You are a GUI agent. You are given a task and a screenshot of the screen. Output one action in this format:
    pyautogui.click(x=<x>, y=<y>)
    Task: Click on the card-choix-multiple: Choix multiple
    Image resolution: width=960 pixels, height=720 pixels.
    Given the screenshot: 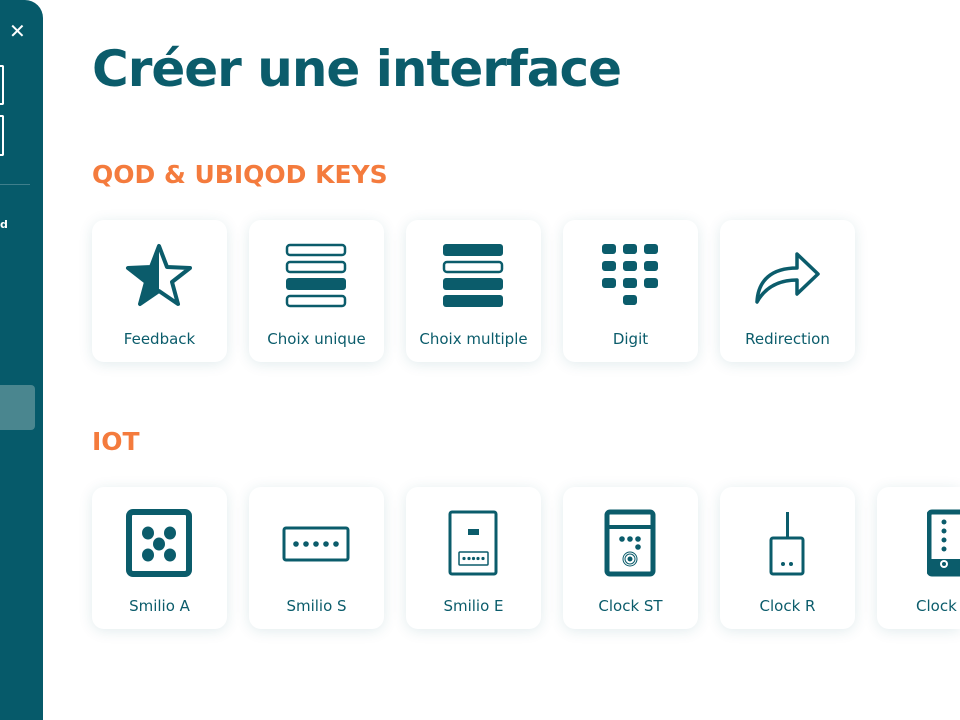 What is the action you would take?
    pyautogui.click(x=473, y=291)
    